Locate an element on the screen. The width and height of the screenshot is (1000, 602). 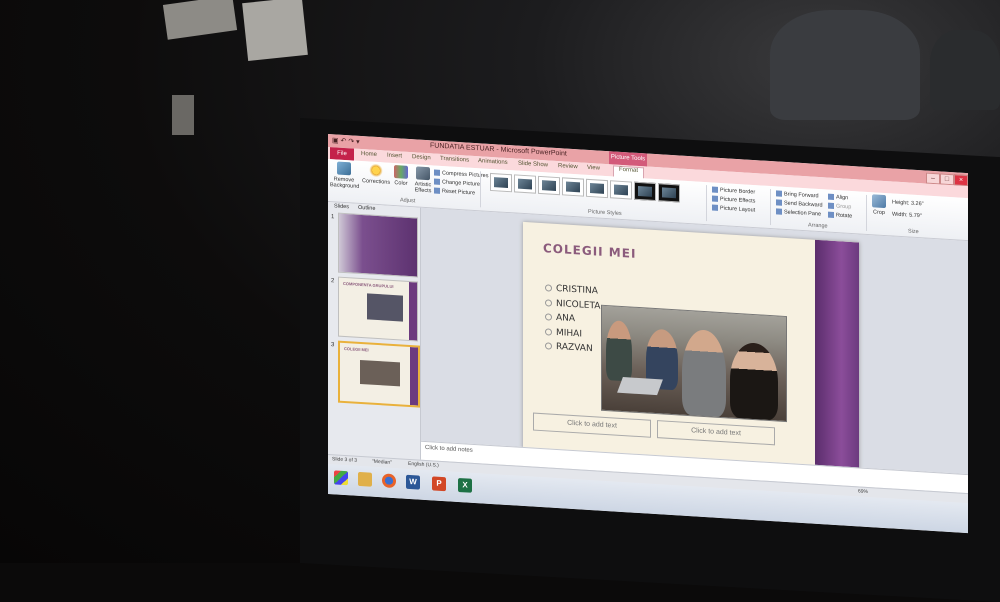
picture-border-button: Picture Border is located at coordinates (733, 191).